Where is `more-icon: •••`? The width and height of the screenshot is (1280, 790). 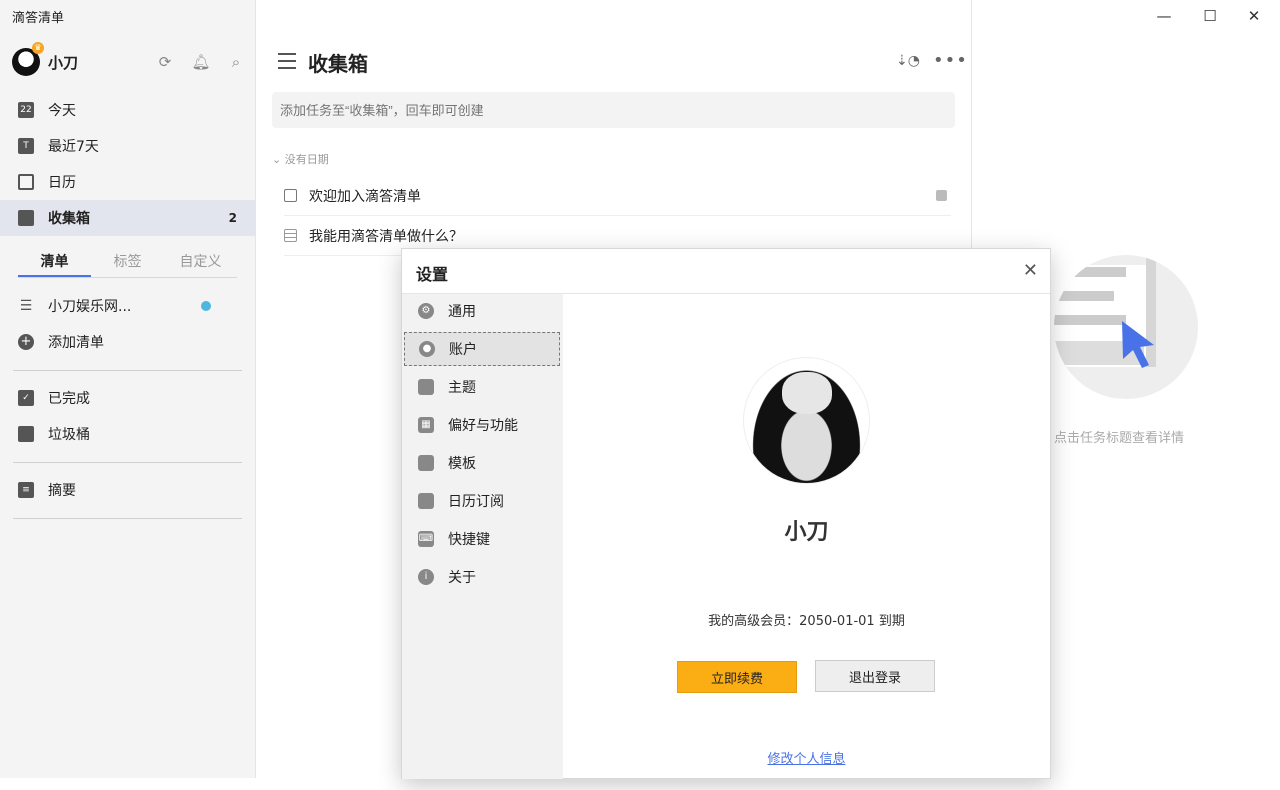 more-icon: ••• is located at coordinates (950, 60).